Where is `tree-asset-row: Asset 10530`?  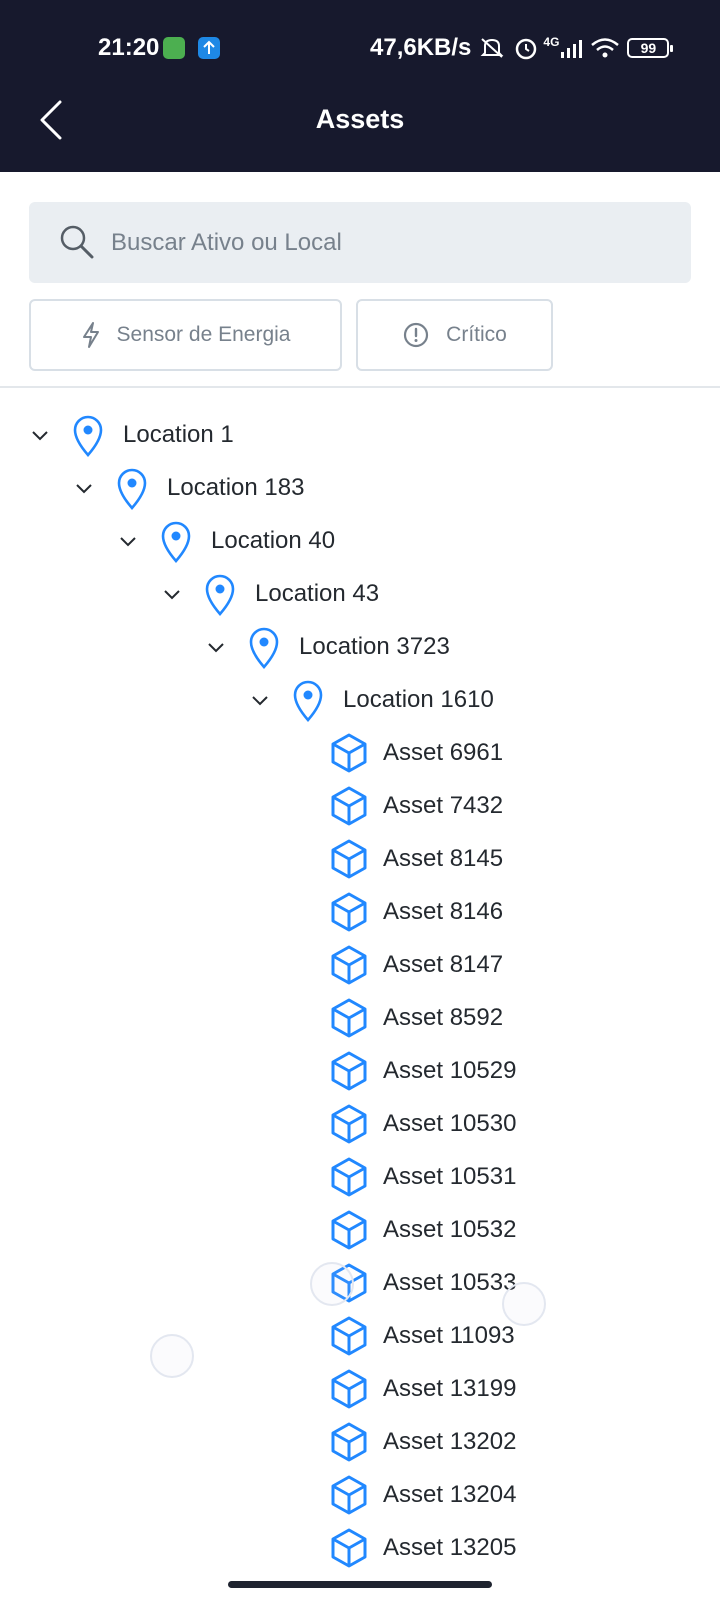
tree-asset-row: Asset 10530 is located at coordinates (422, 1123).